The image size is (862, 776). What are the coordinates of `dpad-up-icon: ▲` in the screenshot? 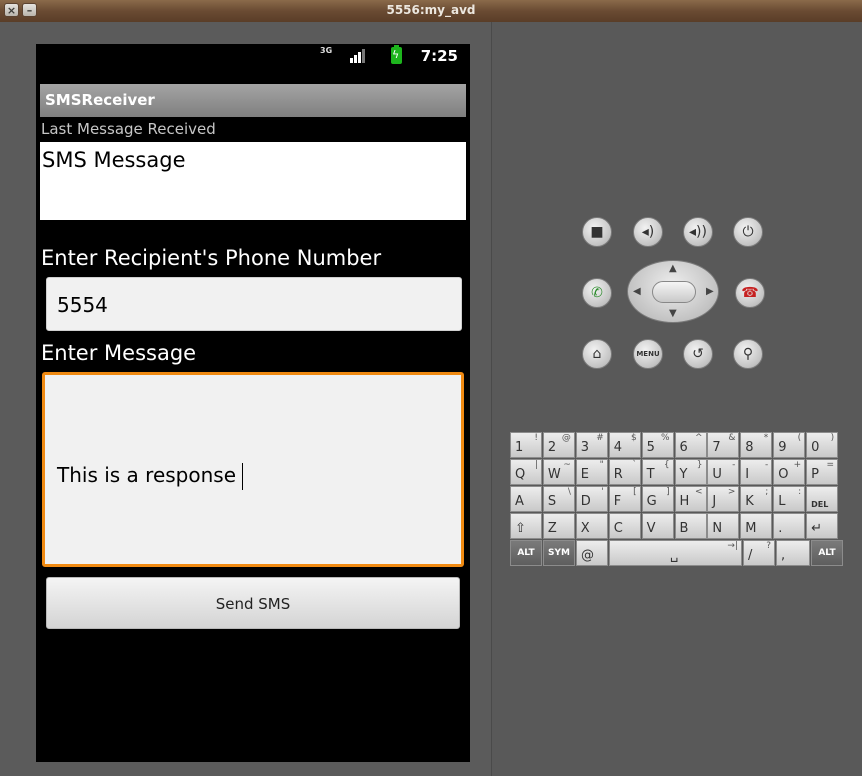 It's located at (673, 268).